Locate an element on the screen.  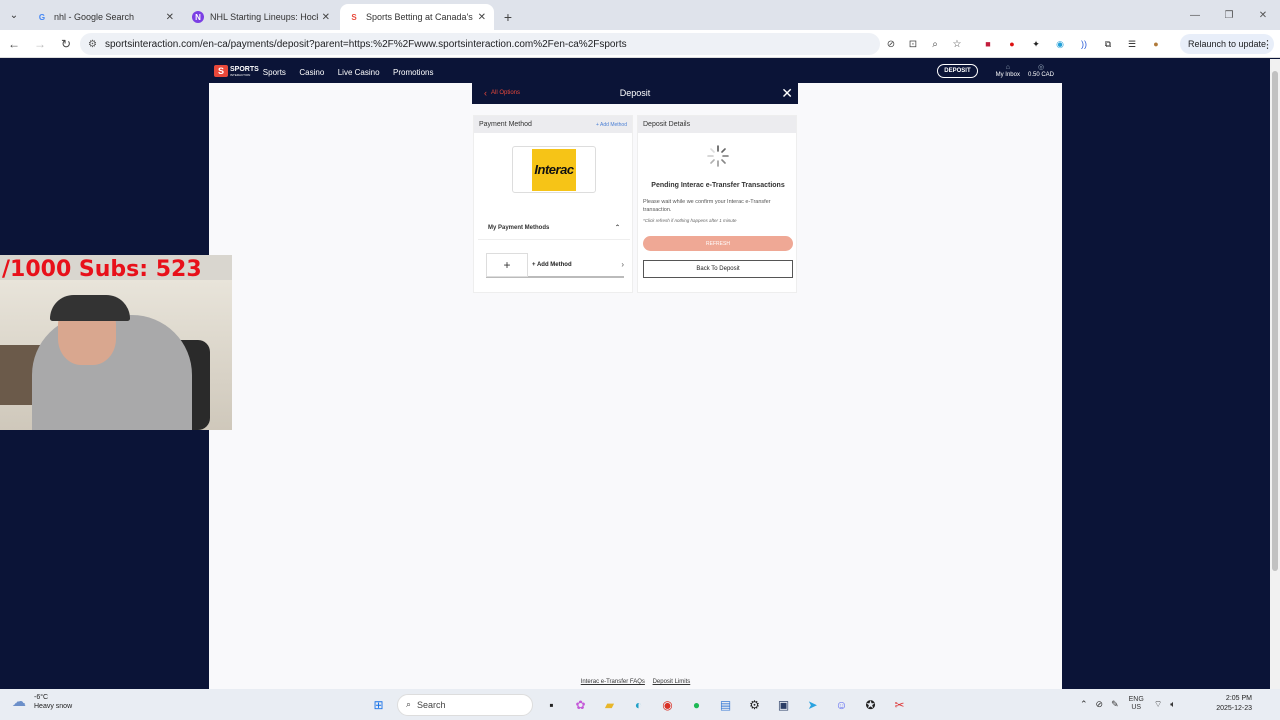
taskbar-apps: ⊞ ⌕ Search ▪ ✿ ▰ ◐ ◉ ● ▤ ⚙ ▣ ➤ ☺ ✪ ✂ is located at coordinates (639, 704).